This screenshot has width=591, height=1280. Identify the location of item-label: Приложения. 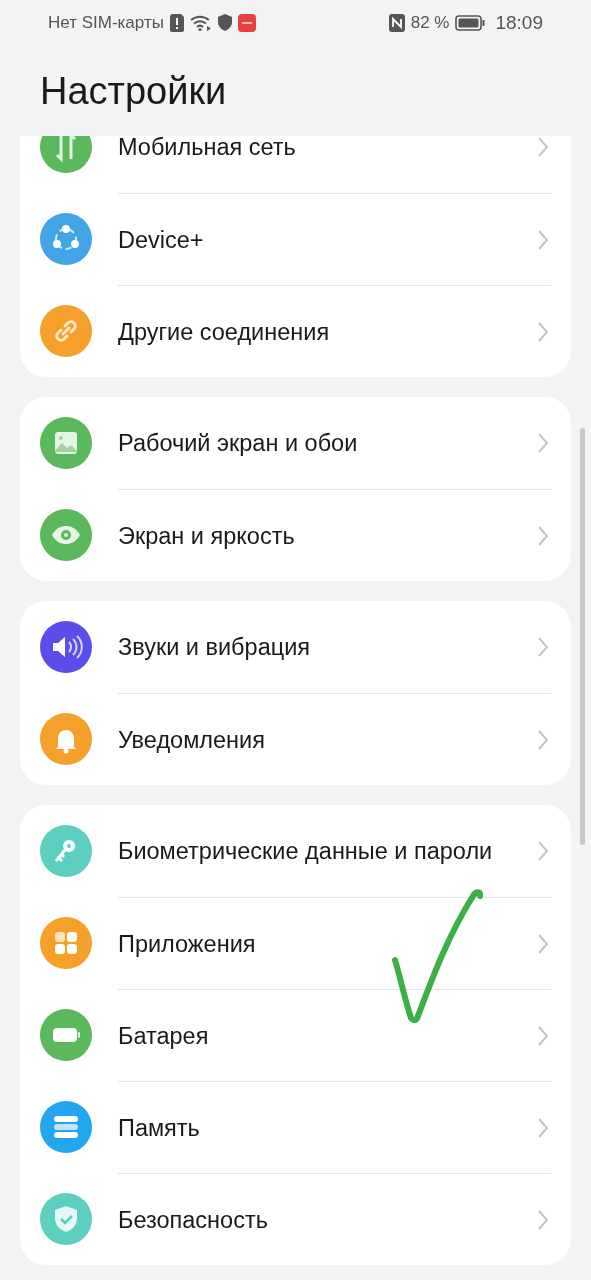
(187, 944).